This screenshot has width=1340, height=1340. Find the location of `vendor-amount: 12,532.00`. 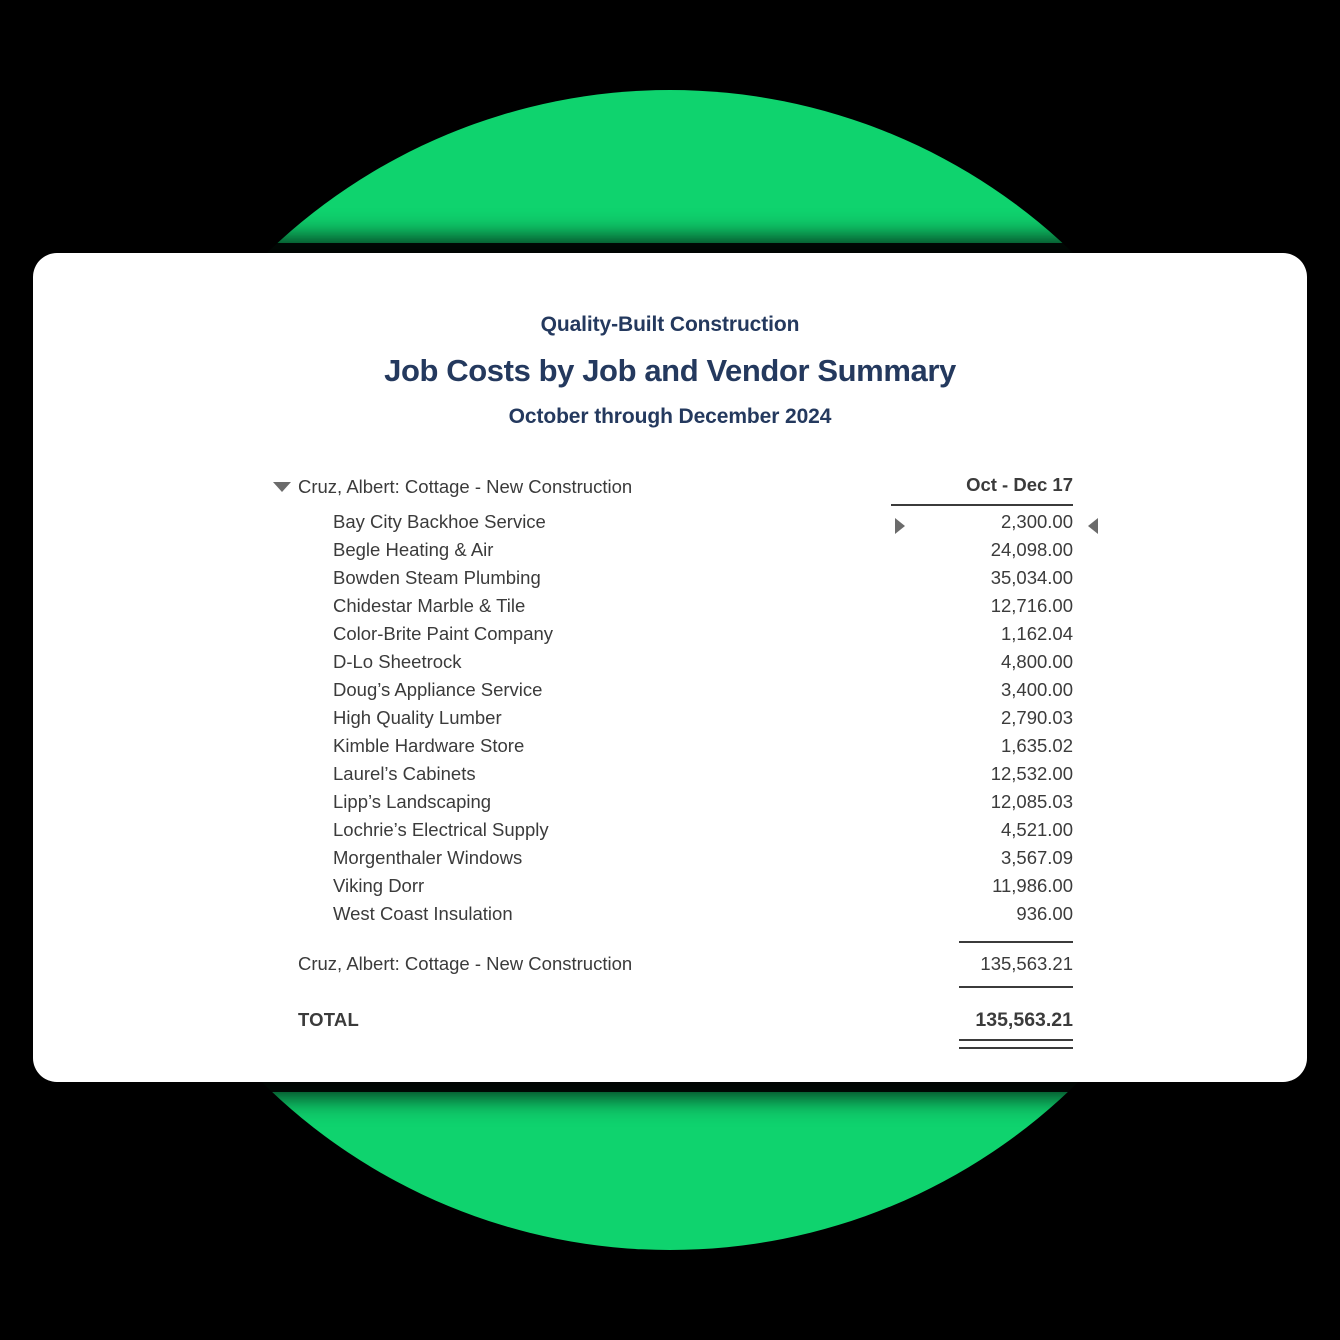

vendor-amount: 12,532.00 is located at coordinates (1016, 774).